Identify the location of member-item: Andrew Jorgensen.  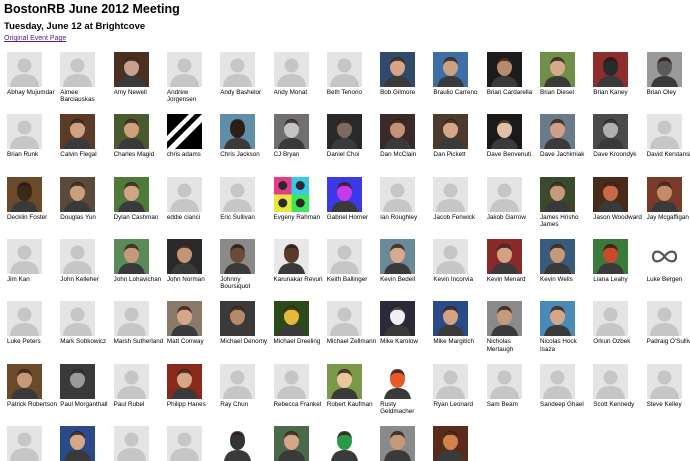
(193, 78).